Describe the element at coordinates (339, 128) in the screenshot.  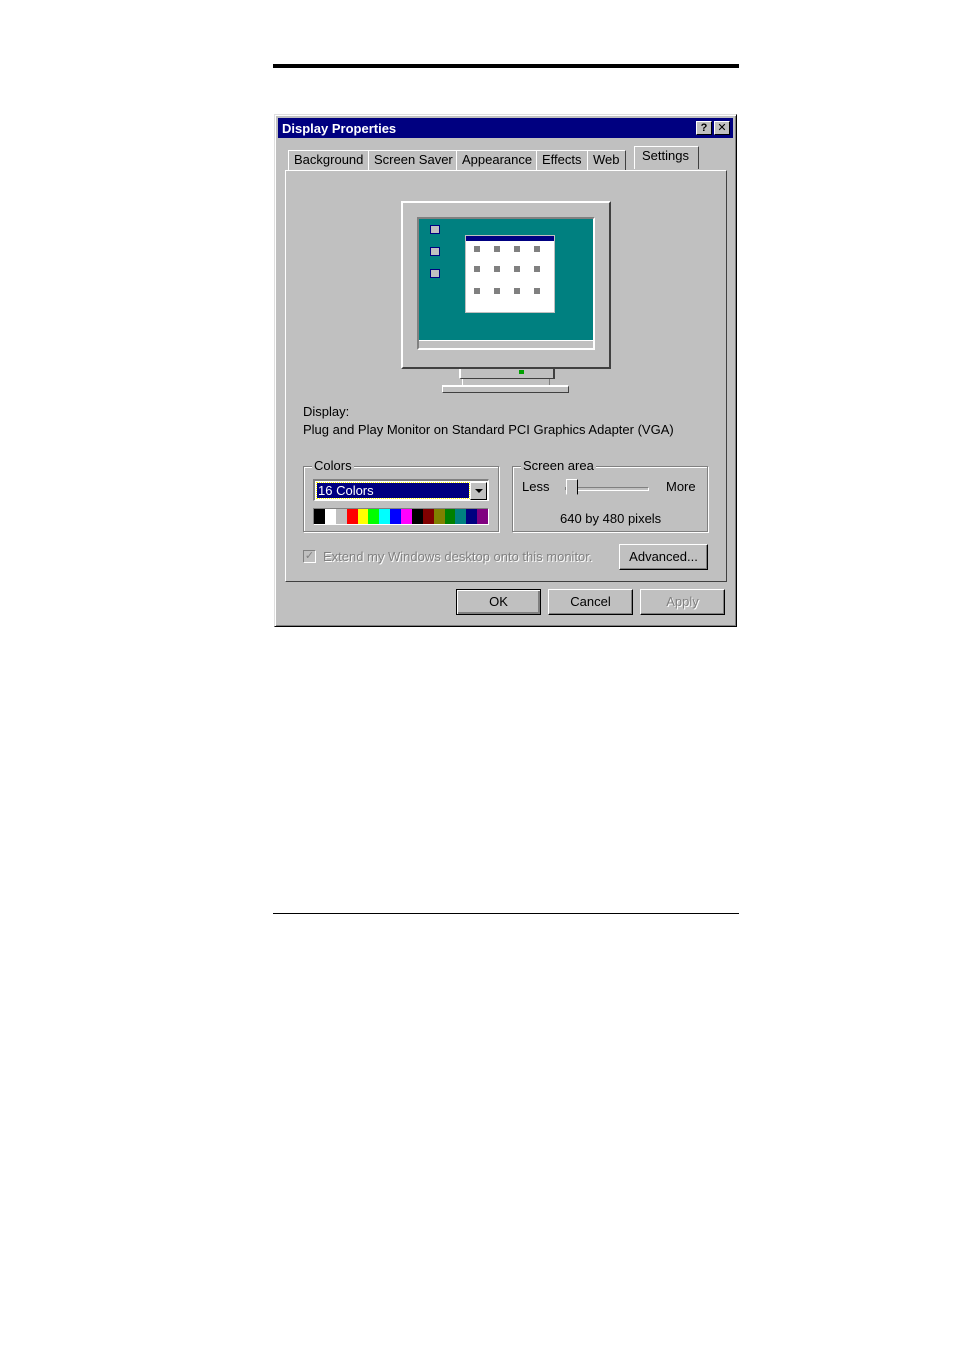
I see `window-title: Display Properties` at that location.